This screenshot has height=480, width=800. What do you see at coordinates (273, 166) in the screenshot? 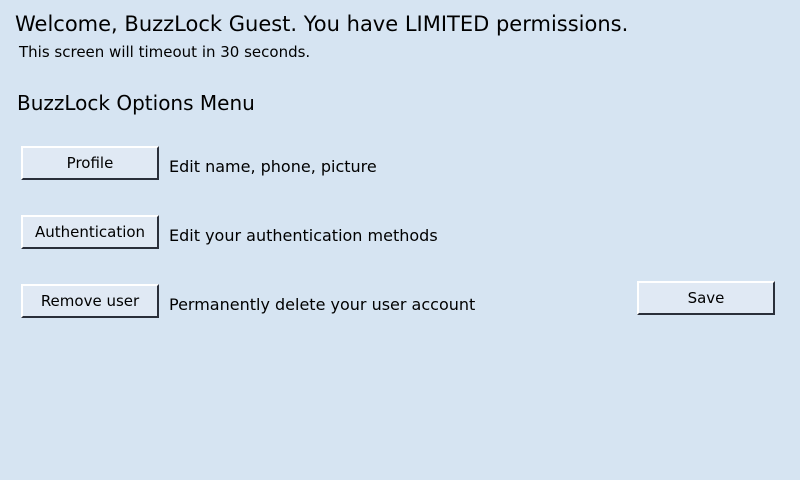
I see `profile-description: Edit name, phone, picture` at bounding box center [273, 166].